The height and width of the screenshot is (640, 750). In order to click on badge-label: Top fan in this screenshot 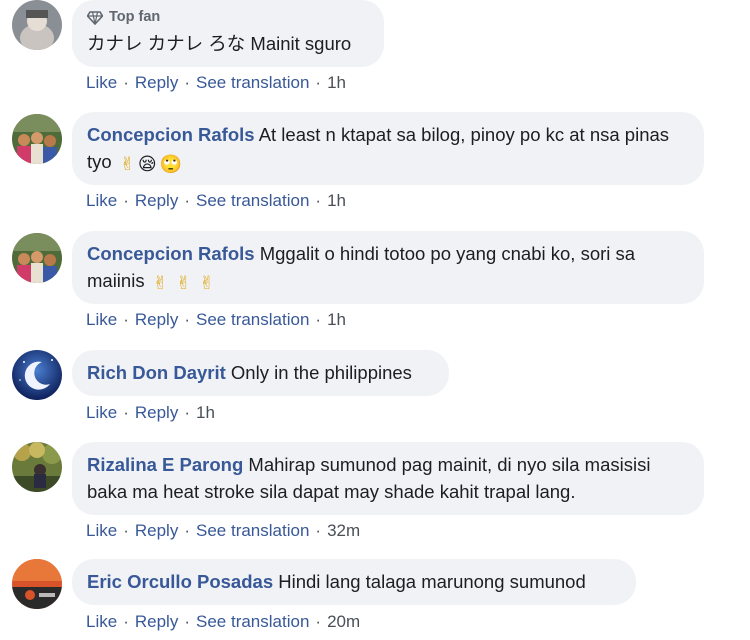, I will do `click(135, 17)`.